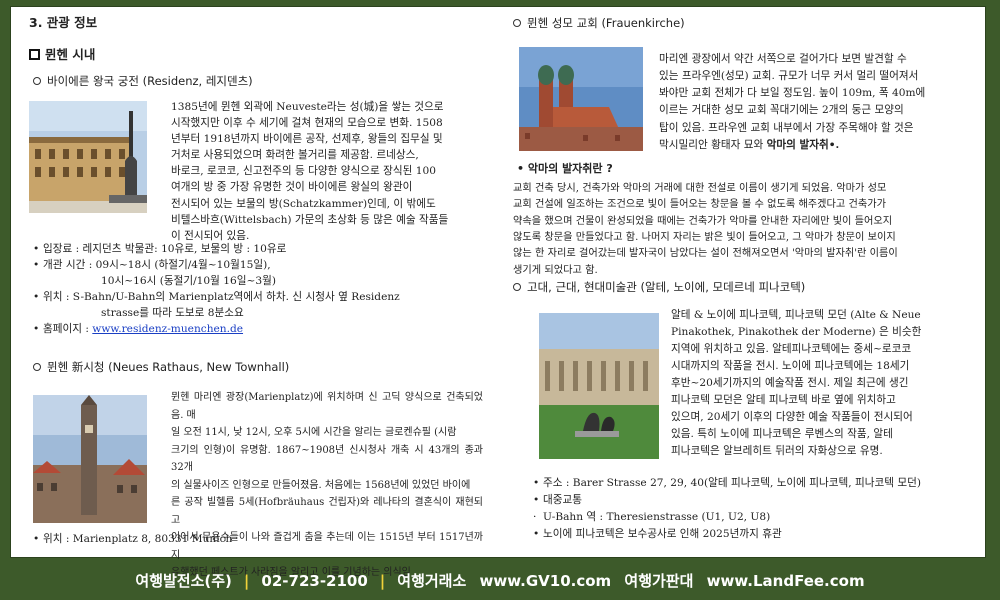 This screenshot has height=600, width=1000. I want to click on frauenkirche-title-text: 뮌헨 성모 교회 (Frauenkirche), so click(606, 23).